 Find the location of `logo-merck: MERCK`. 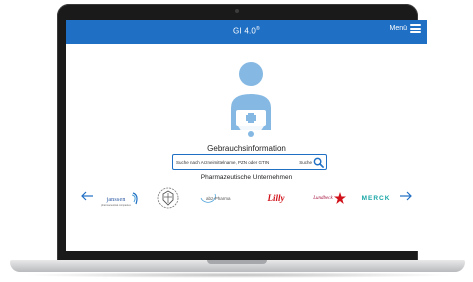

logo-merck: MERCK is located at coordinates (376, 198).